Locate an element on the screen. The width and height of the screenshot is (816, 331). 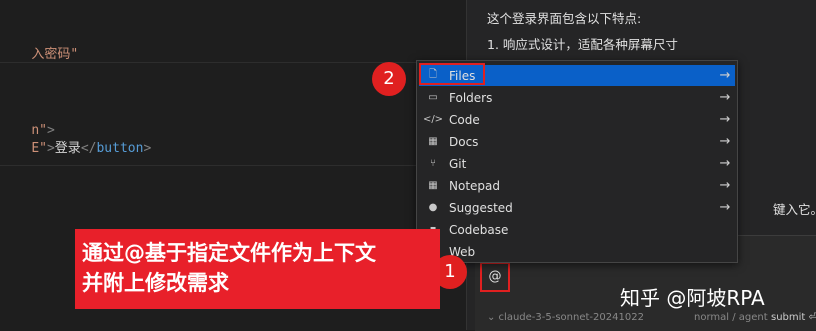
menu-item-notepad: ▦ Notepad → is located at coordinates (577, 185).